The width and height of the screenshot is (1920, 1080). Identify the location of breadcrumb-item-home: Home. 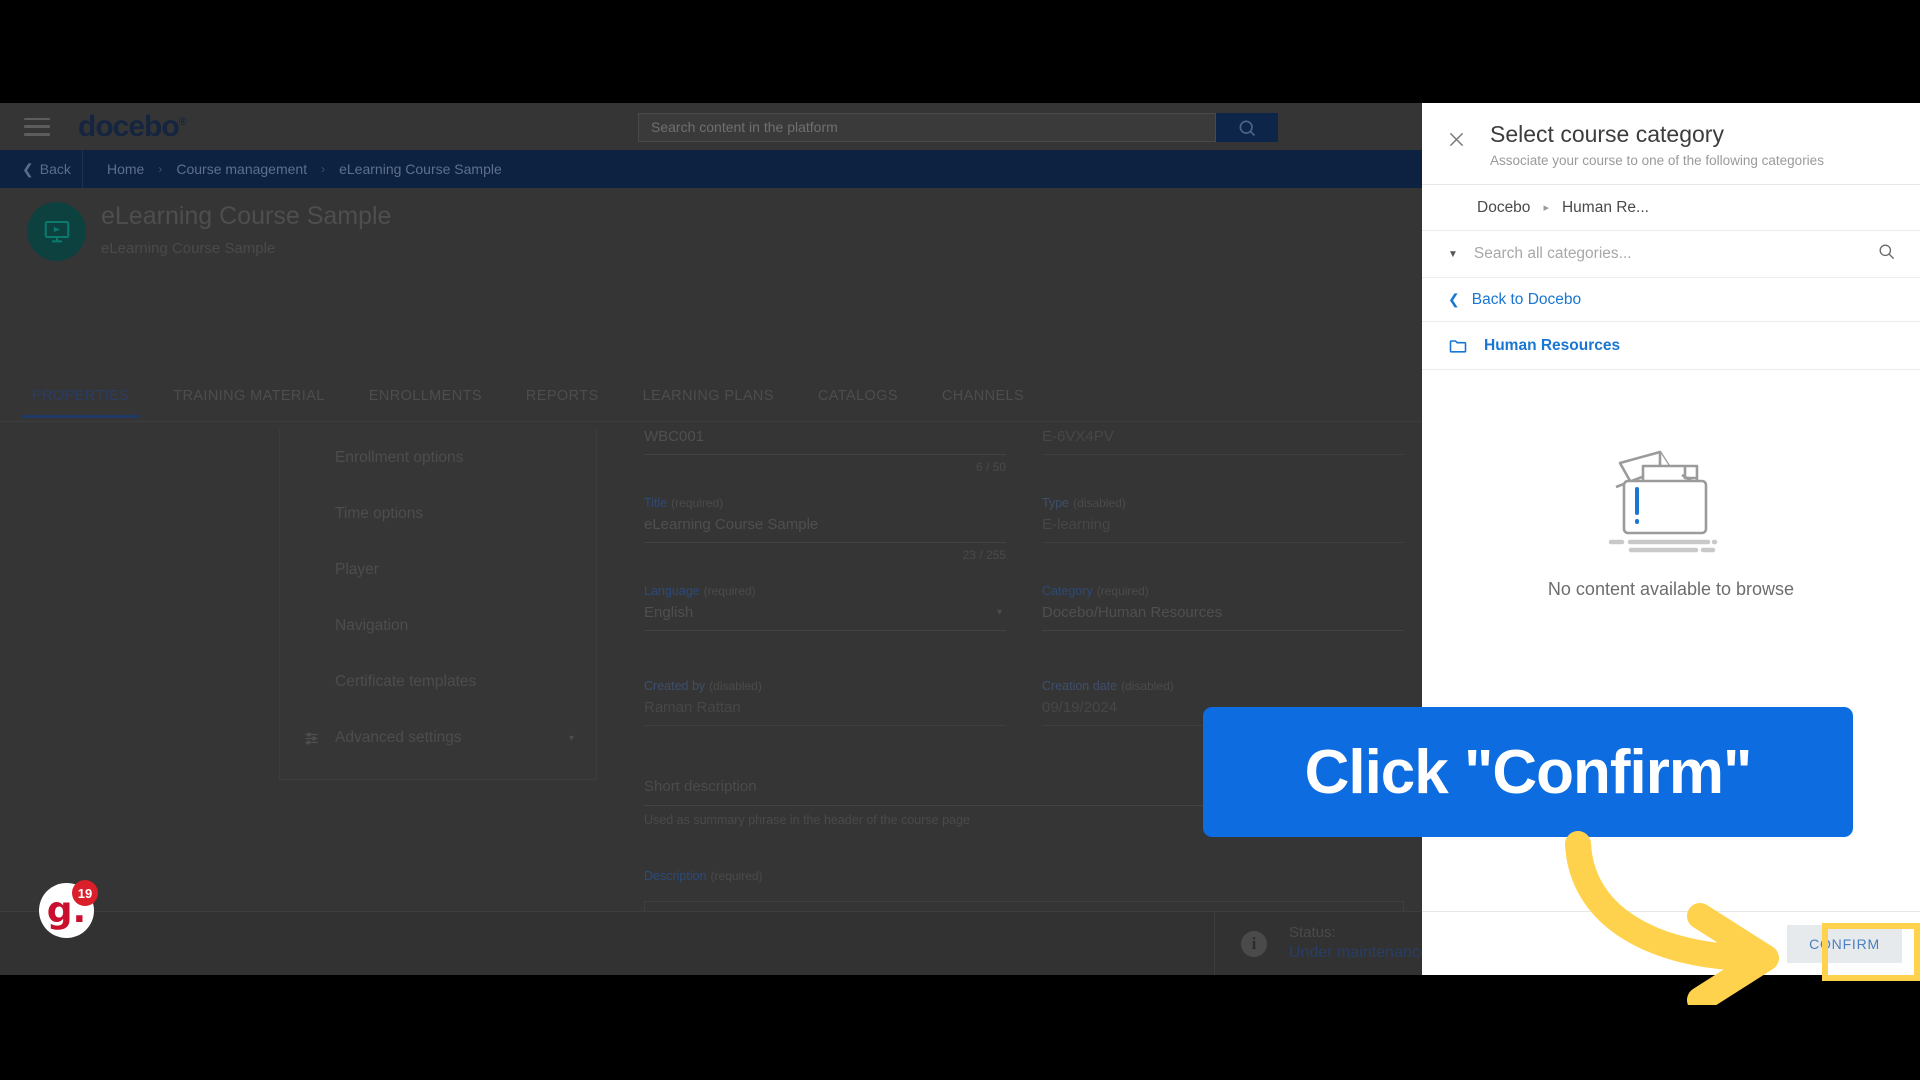
(125, 169).